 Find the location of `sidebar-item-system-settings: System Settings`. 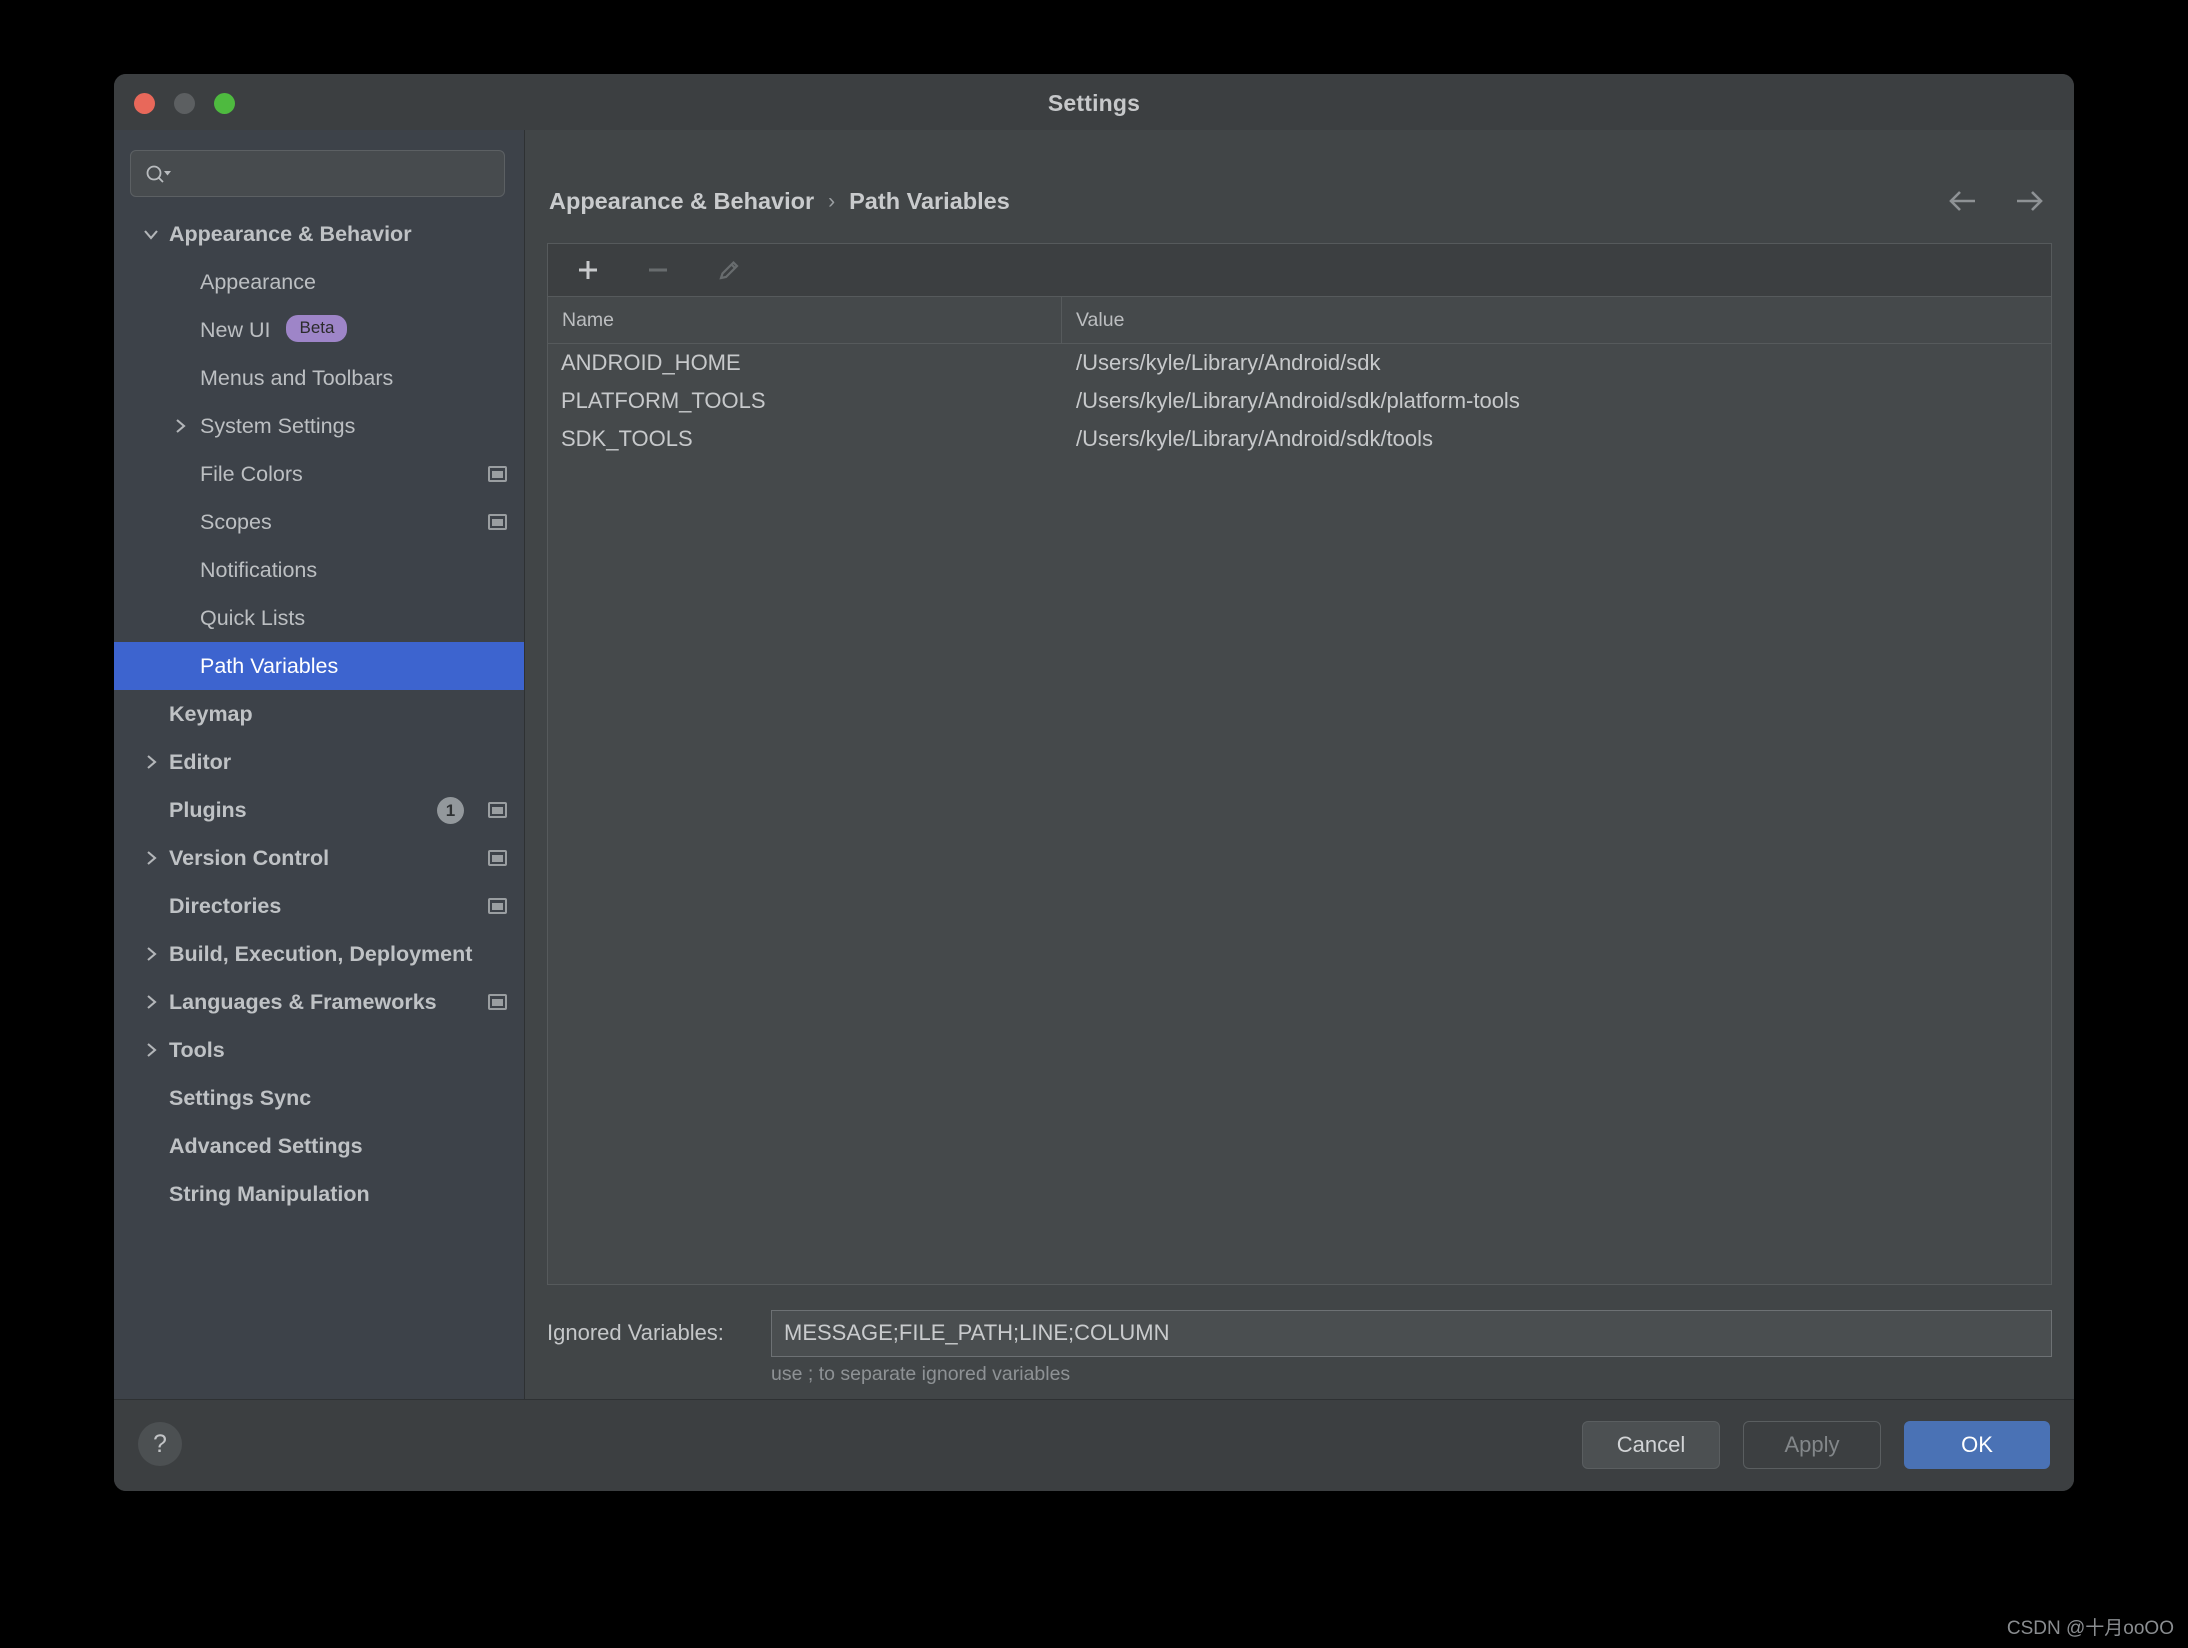

sidebar-item-system-settings: System Settings is located at coordinates (319, 426).